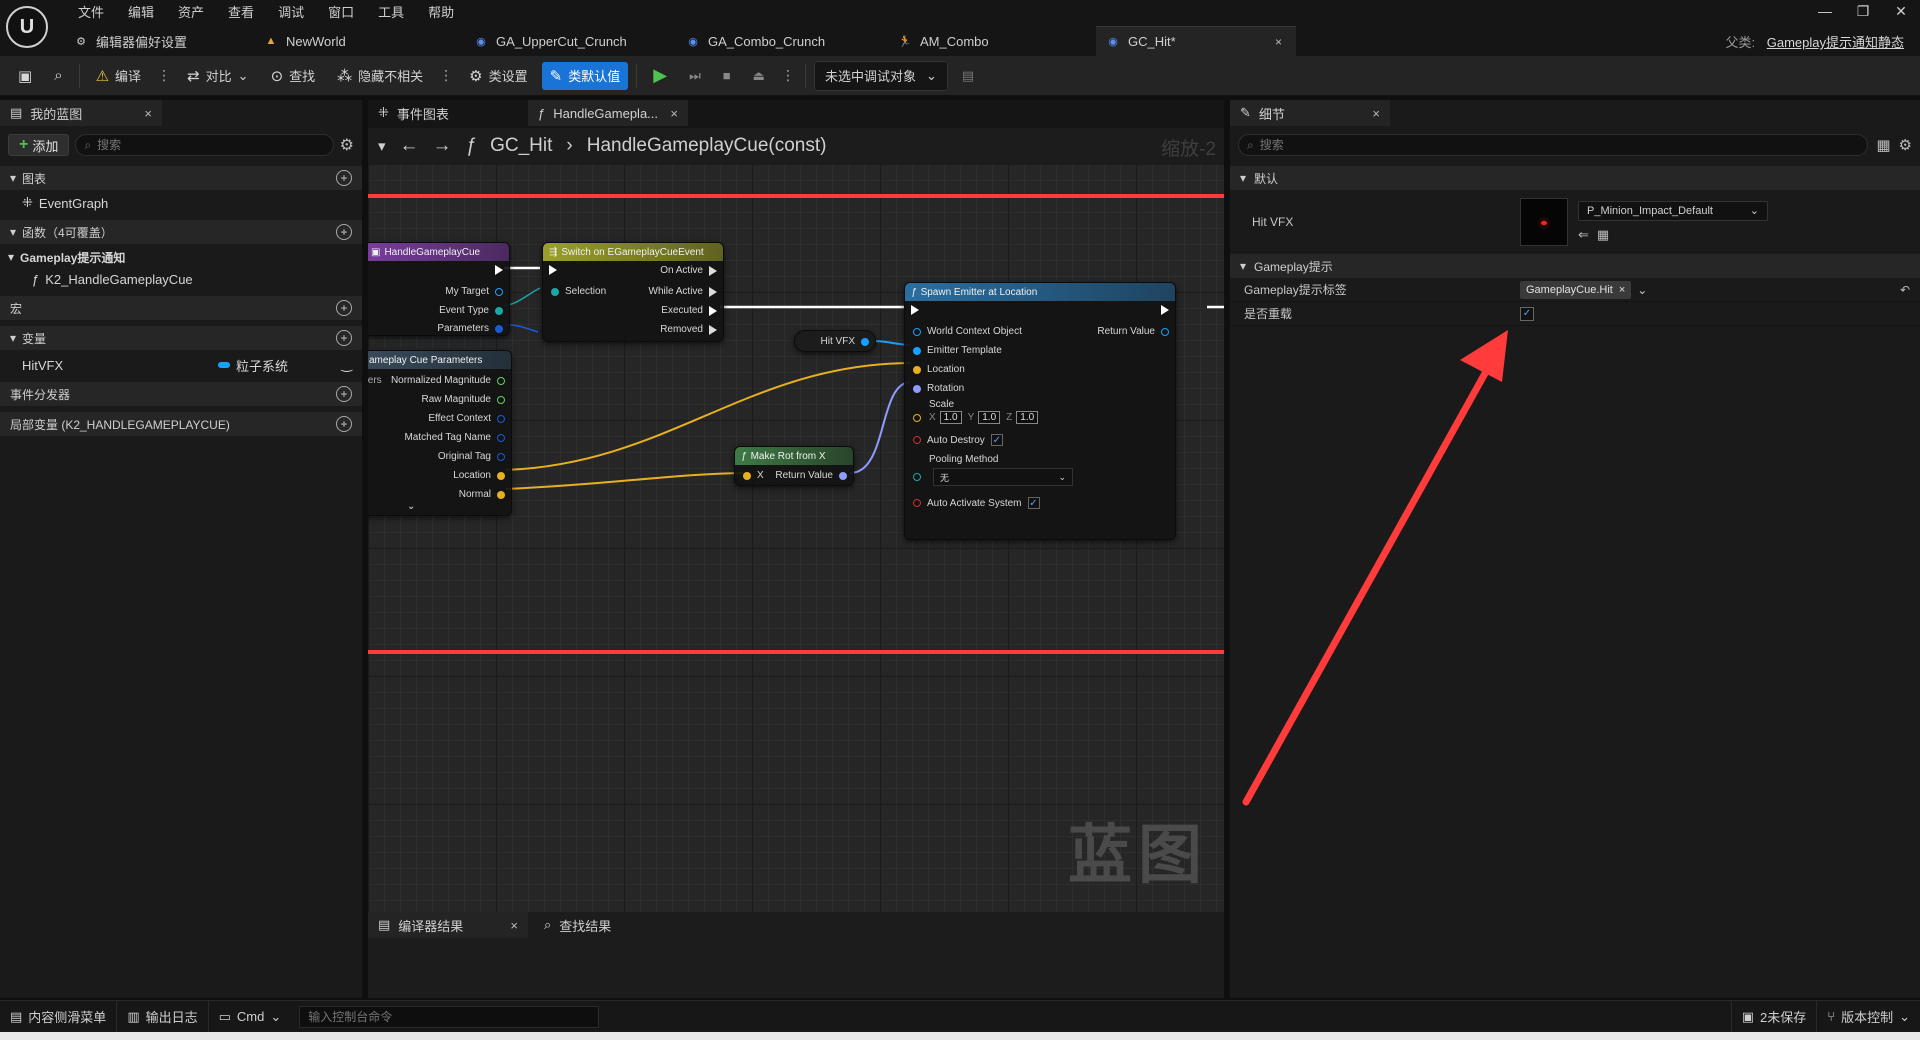 This screenshot has height=1040, width=1920. I want to click on tree-item-eventgraph: ⁜ EventGraph, so click(181, 203).